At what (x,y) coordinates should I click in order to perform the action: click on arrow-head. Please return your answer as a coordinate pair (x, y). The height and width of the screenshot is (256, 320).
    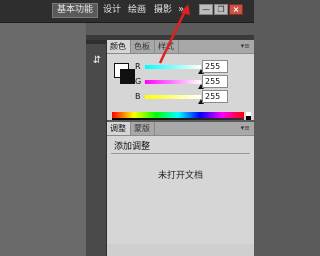
    Looking at the image, I should click on (185, 9).